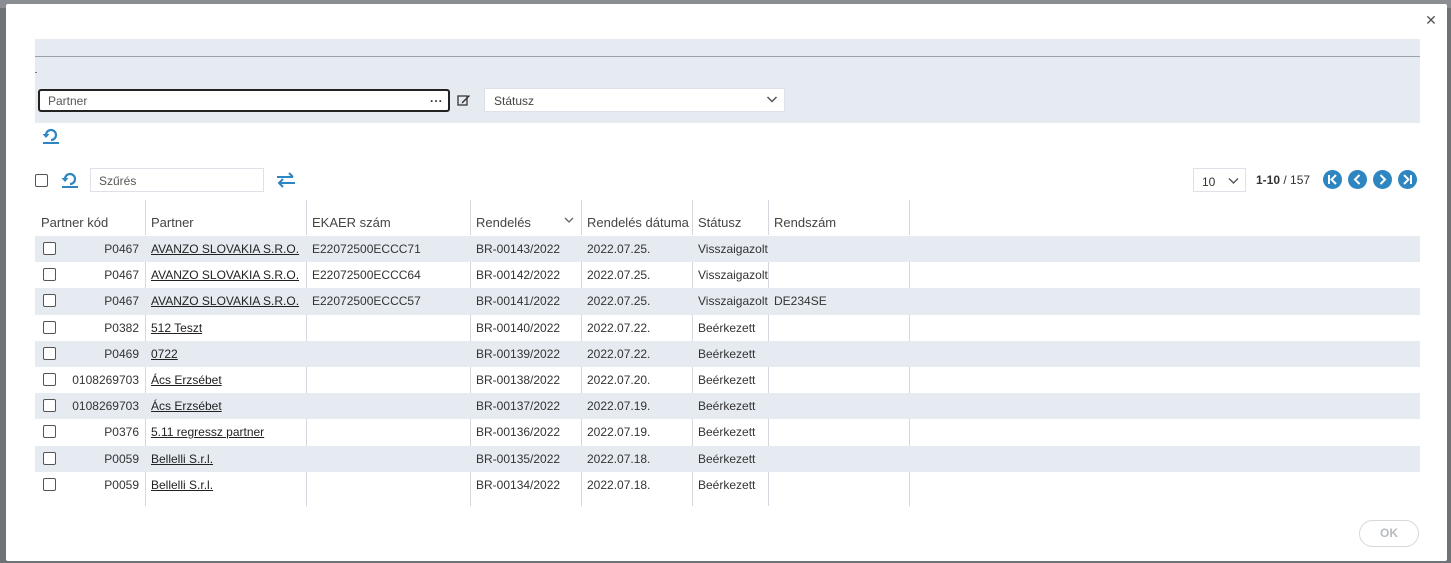 This screenshot has height=563, width=1451. What do you see at coordinates (121, 353) in the screenshot?
I see `partner-code-cell: P0469` at bounding box center [121, 353].